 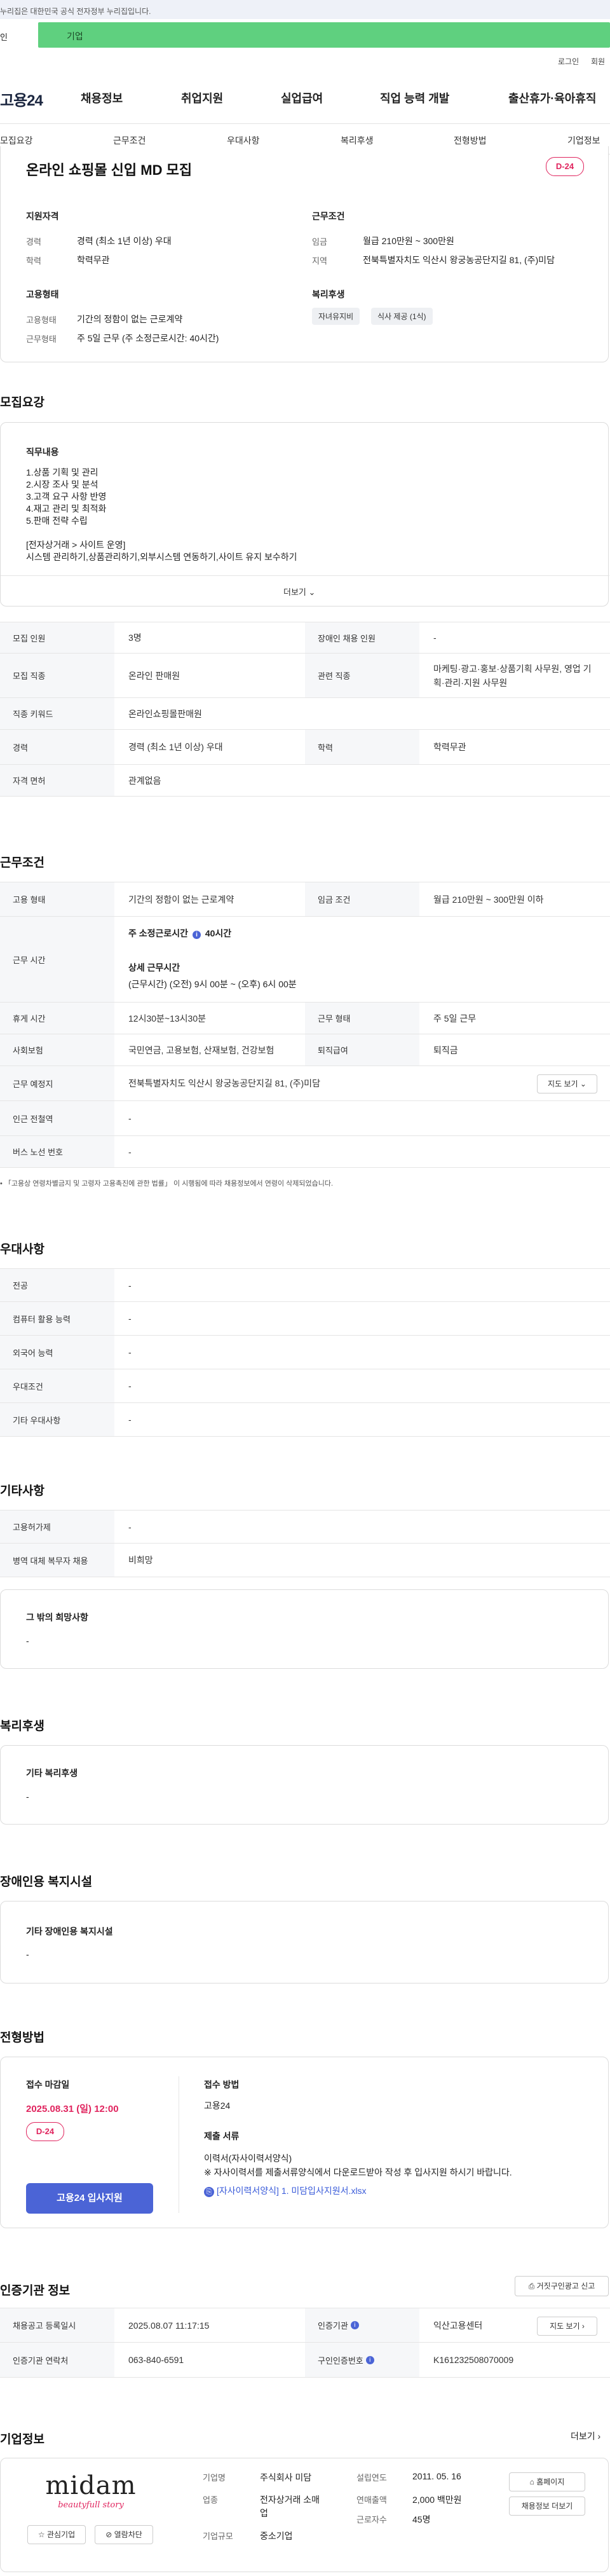 What do you see at coordinates (408, 241) in the screenshot?
I see `wage-value: 월급 210만원 ~ 300만원` at bounding box center [408, 241].